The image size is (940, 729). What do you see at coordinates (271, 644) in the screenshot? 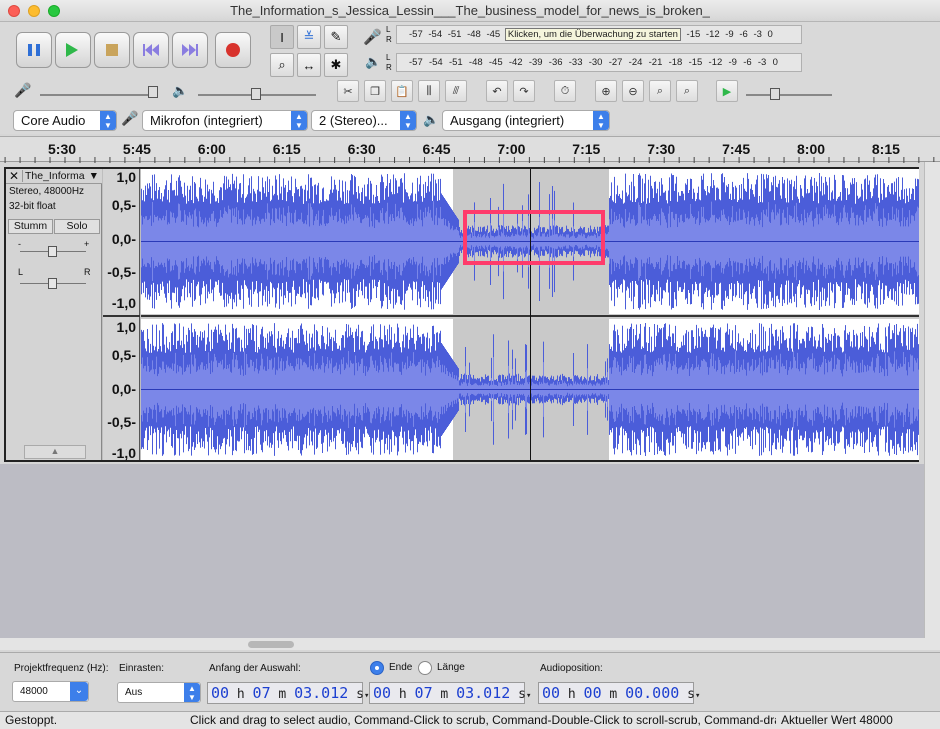
I see `horizontal-scrollbar-thumb` at bounding box center [271, 644].